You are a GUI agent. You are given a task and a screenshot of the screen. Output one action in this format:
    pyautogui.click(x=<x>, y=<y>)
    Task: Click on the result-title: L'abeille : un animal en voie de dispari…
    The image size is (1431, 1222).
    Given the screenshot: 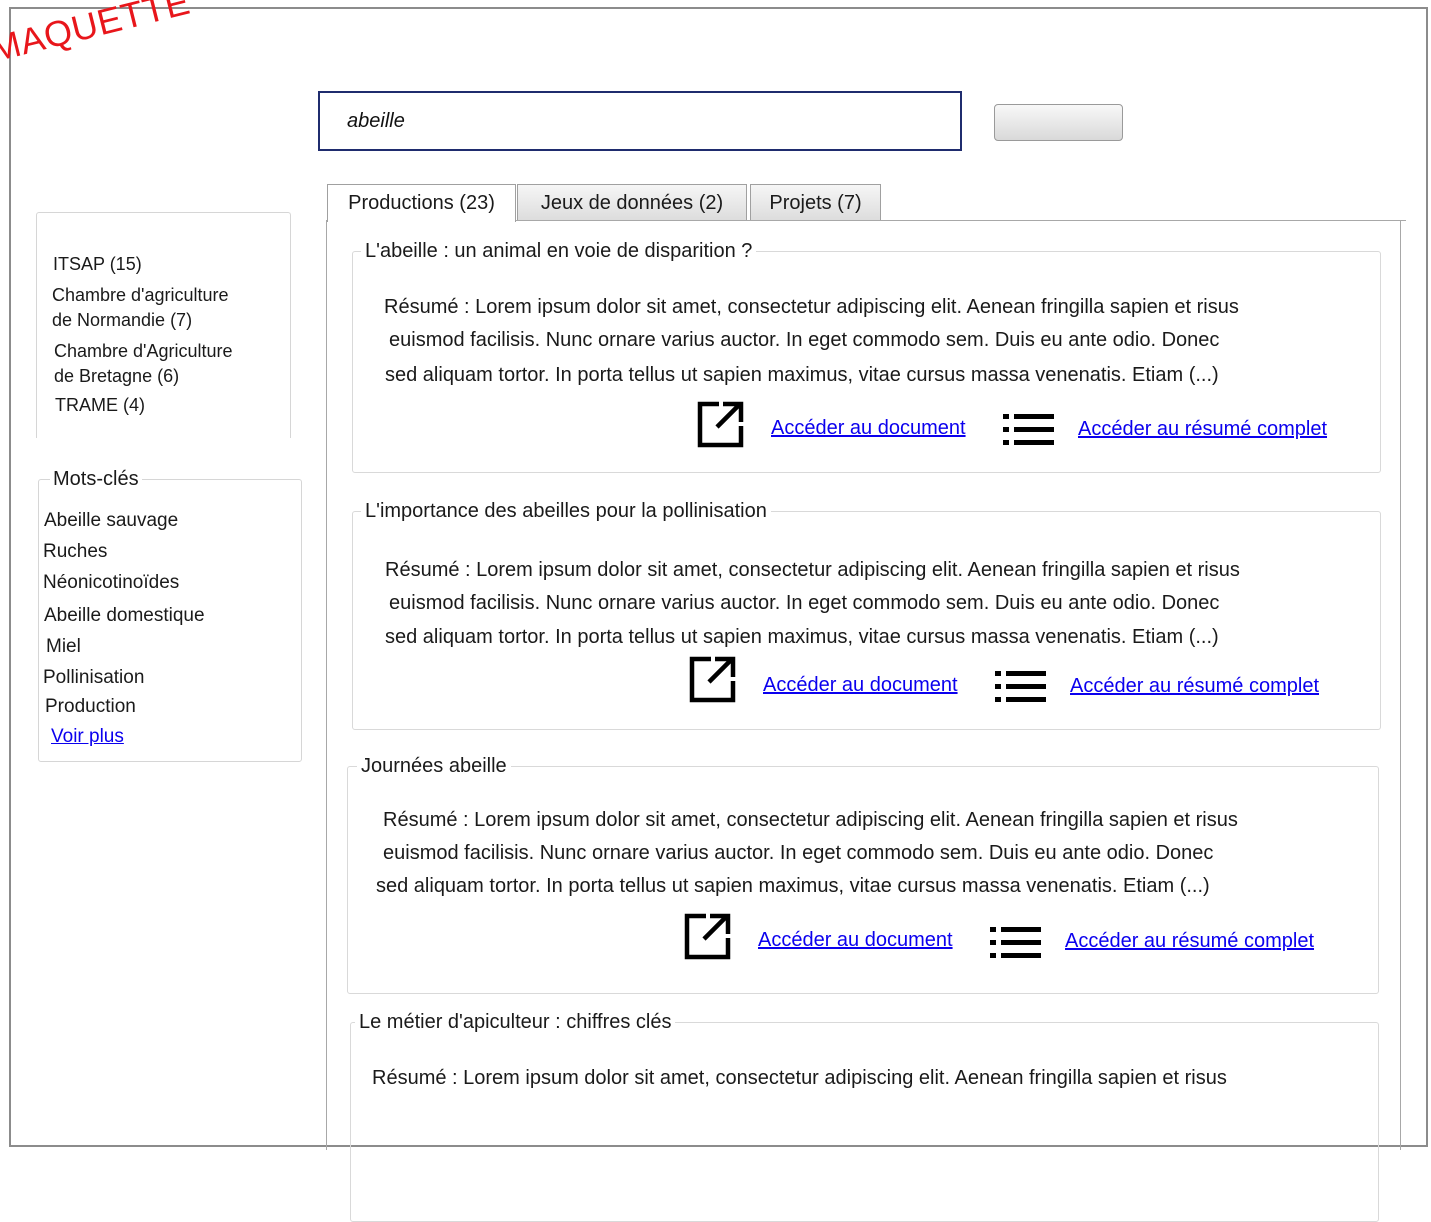 What is the action you would take?
    pyautogui.click(x=559, y=251)
    